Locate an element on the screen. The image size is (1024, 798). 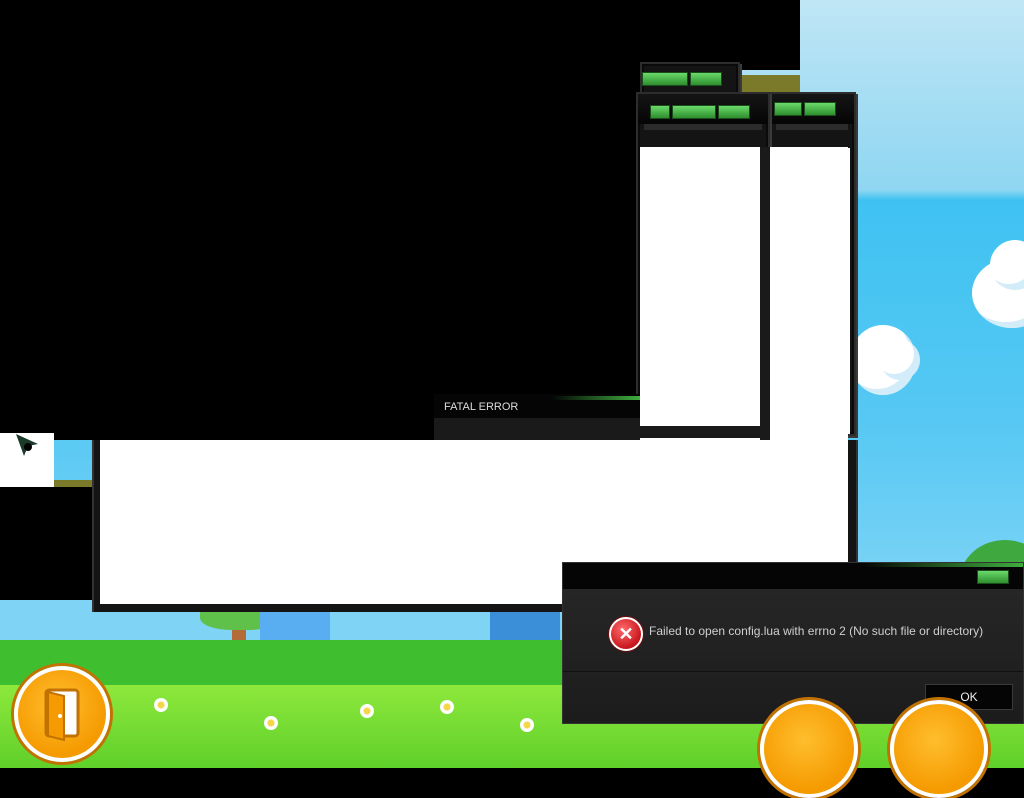
empty-window-back is located at coordinates (690, 79).